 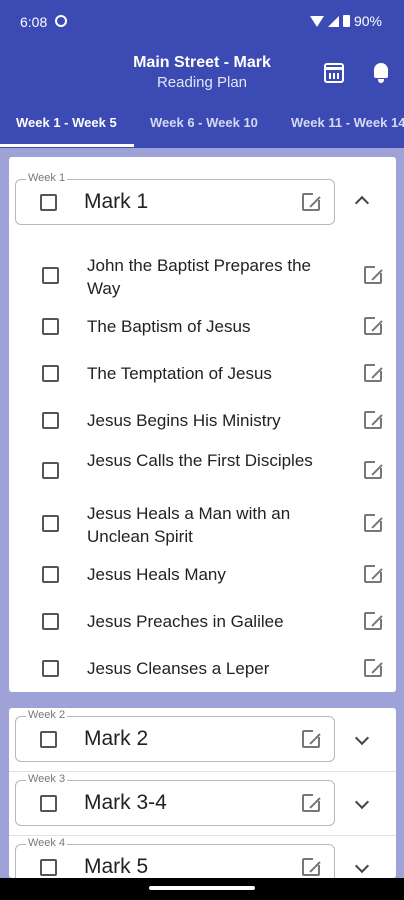 What do you see at coordinates (116, 738) in the screenshot?
I see `week-title: Mark 2` at bounding box center [116, 738].